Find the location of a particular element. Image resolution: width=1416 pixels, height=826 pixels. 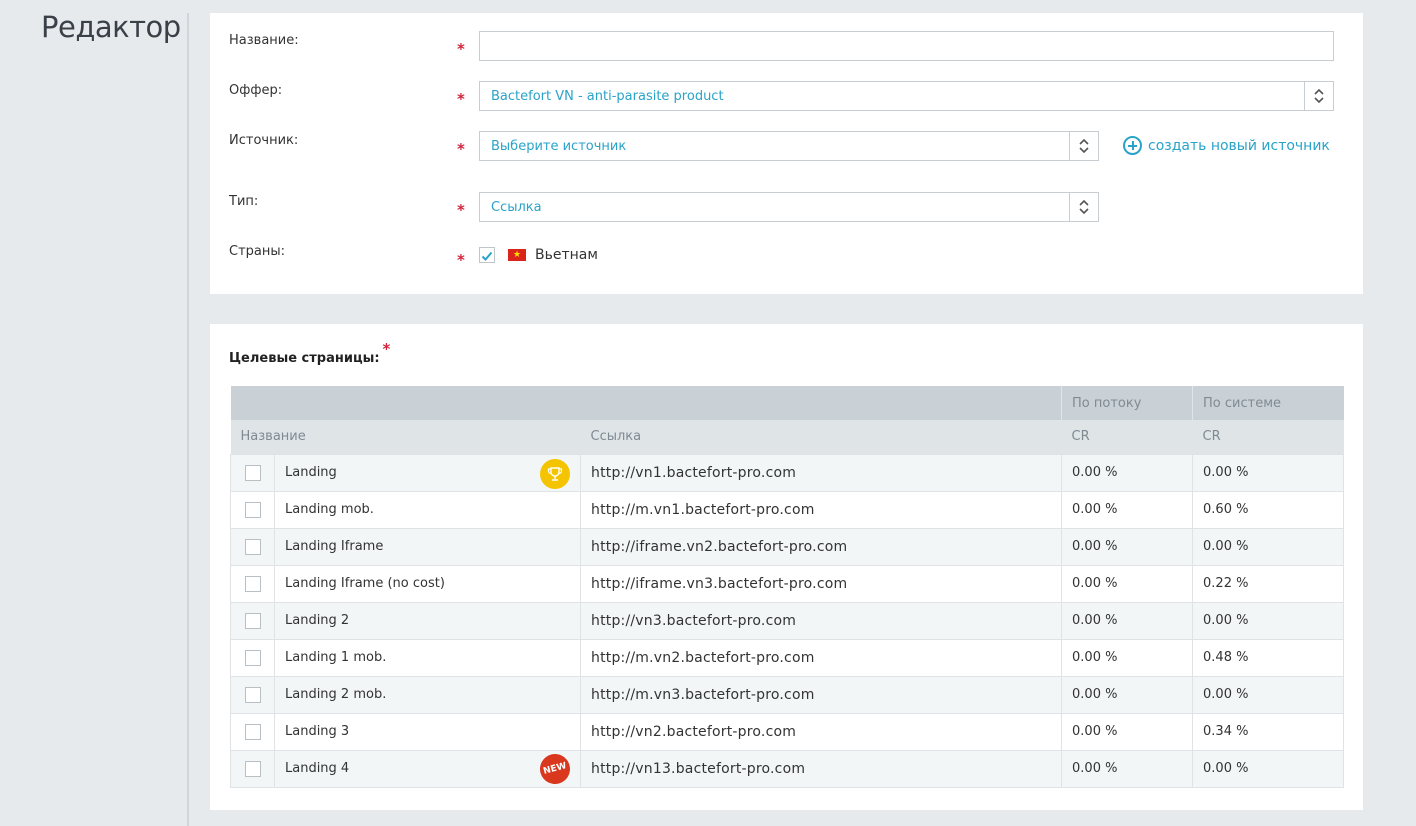

source-label: Источник: is located at coordinates (264, 140).